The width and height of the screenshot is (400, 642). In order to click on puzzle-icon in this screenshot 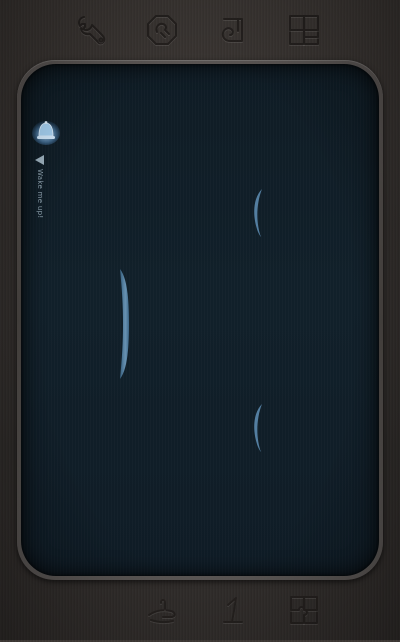, I will do `click(304, 610)`.